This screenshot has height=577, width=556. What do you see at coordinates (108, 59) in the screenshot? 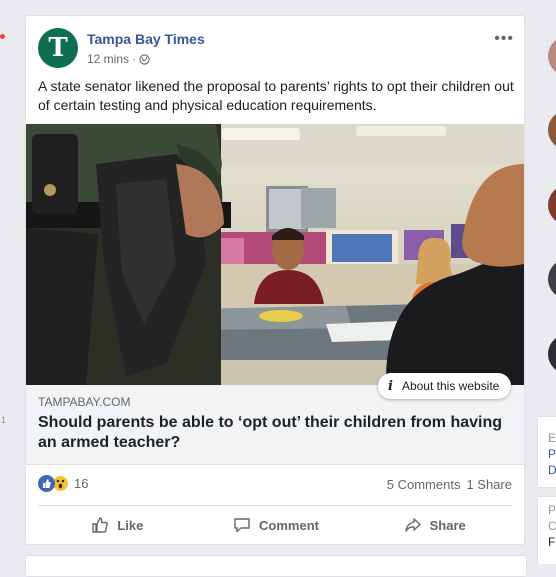
I see `post-timestamp: 12 mins` at bounding box center [108, 59].